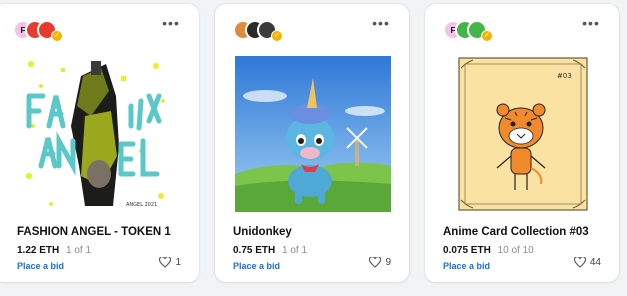  What do you see at coordinates (254, 250) in the screenshot?
I see `price: 0.75 ETH` at bounding box center [254, 250].